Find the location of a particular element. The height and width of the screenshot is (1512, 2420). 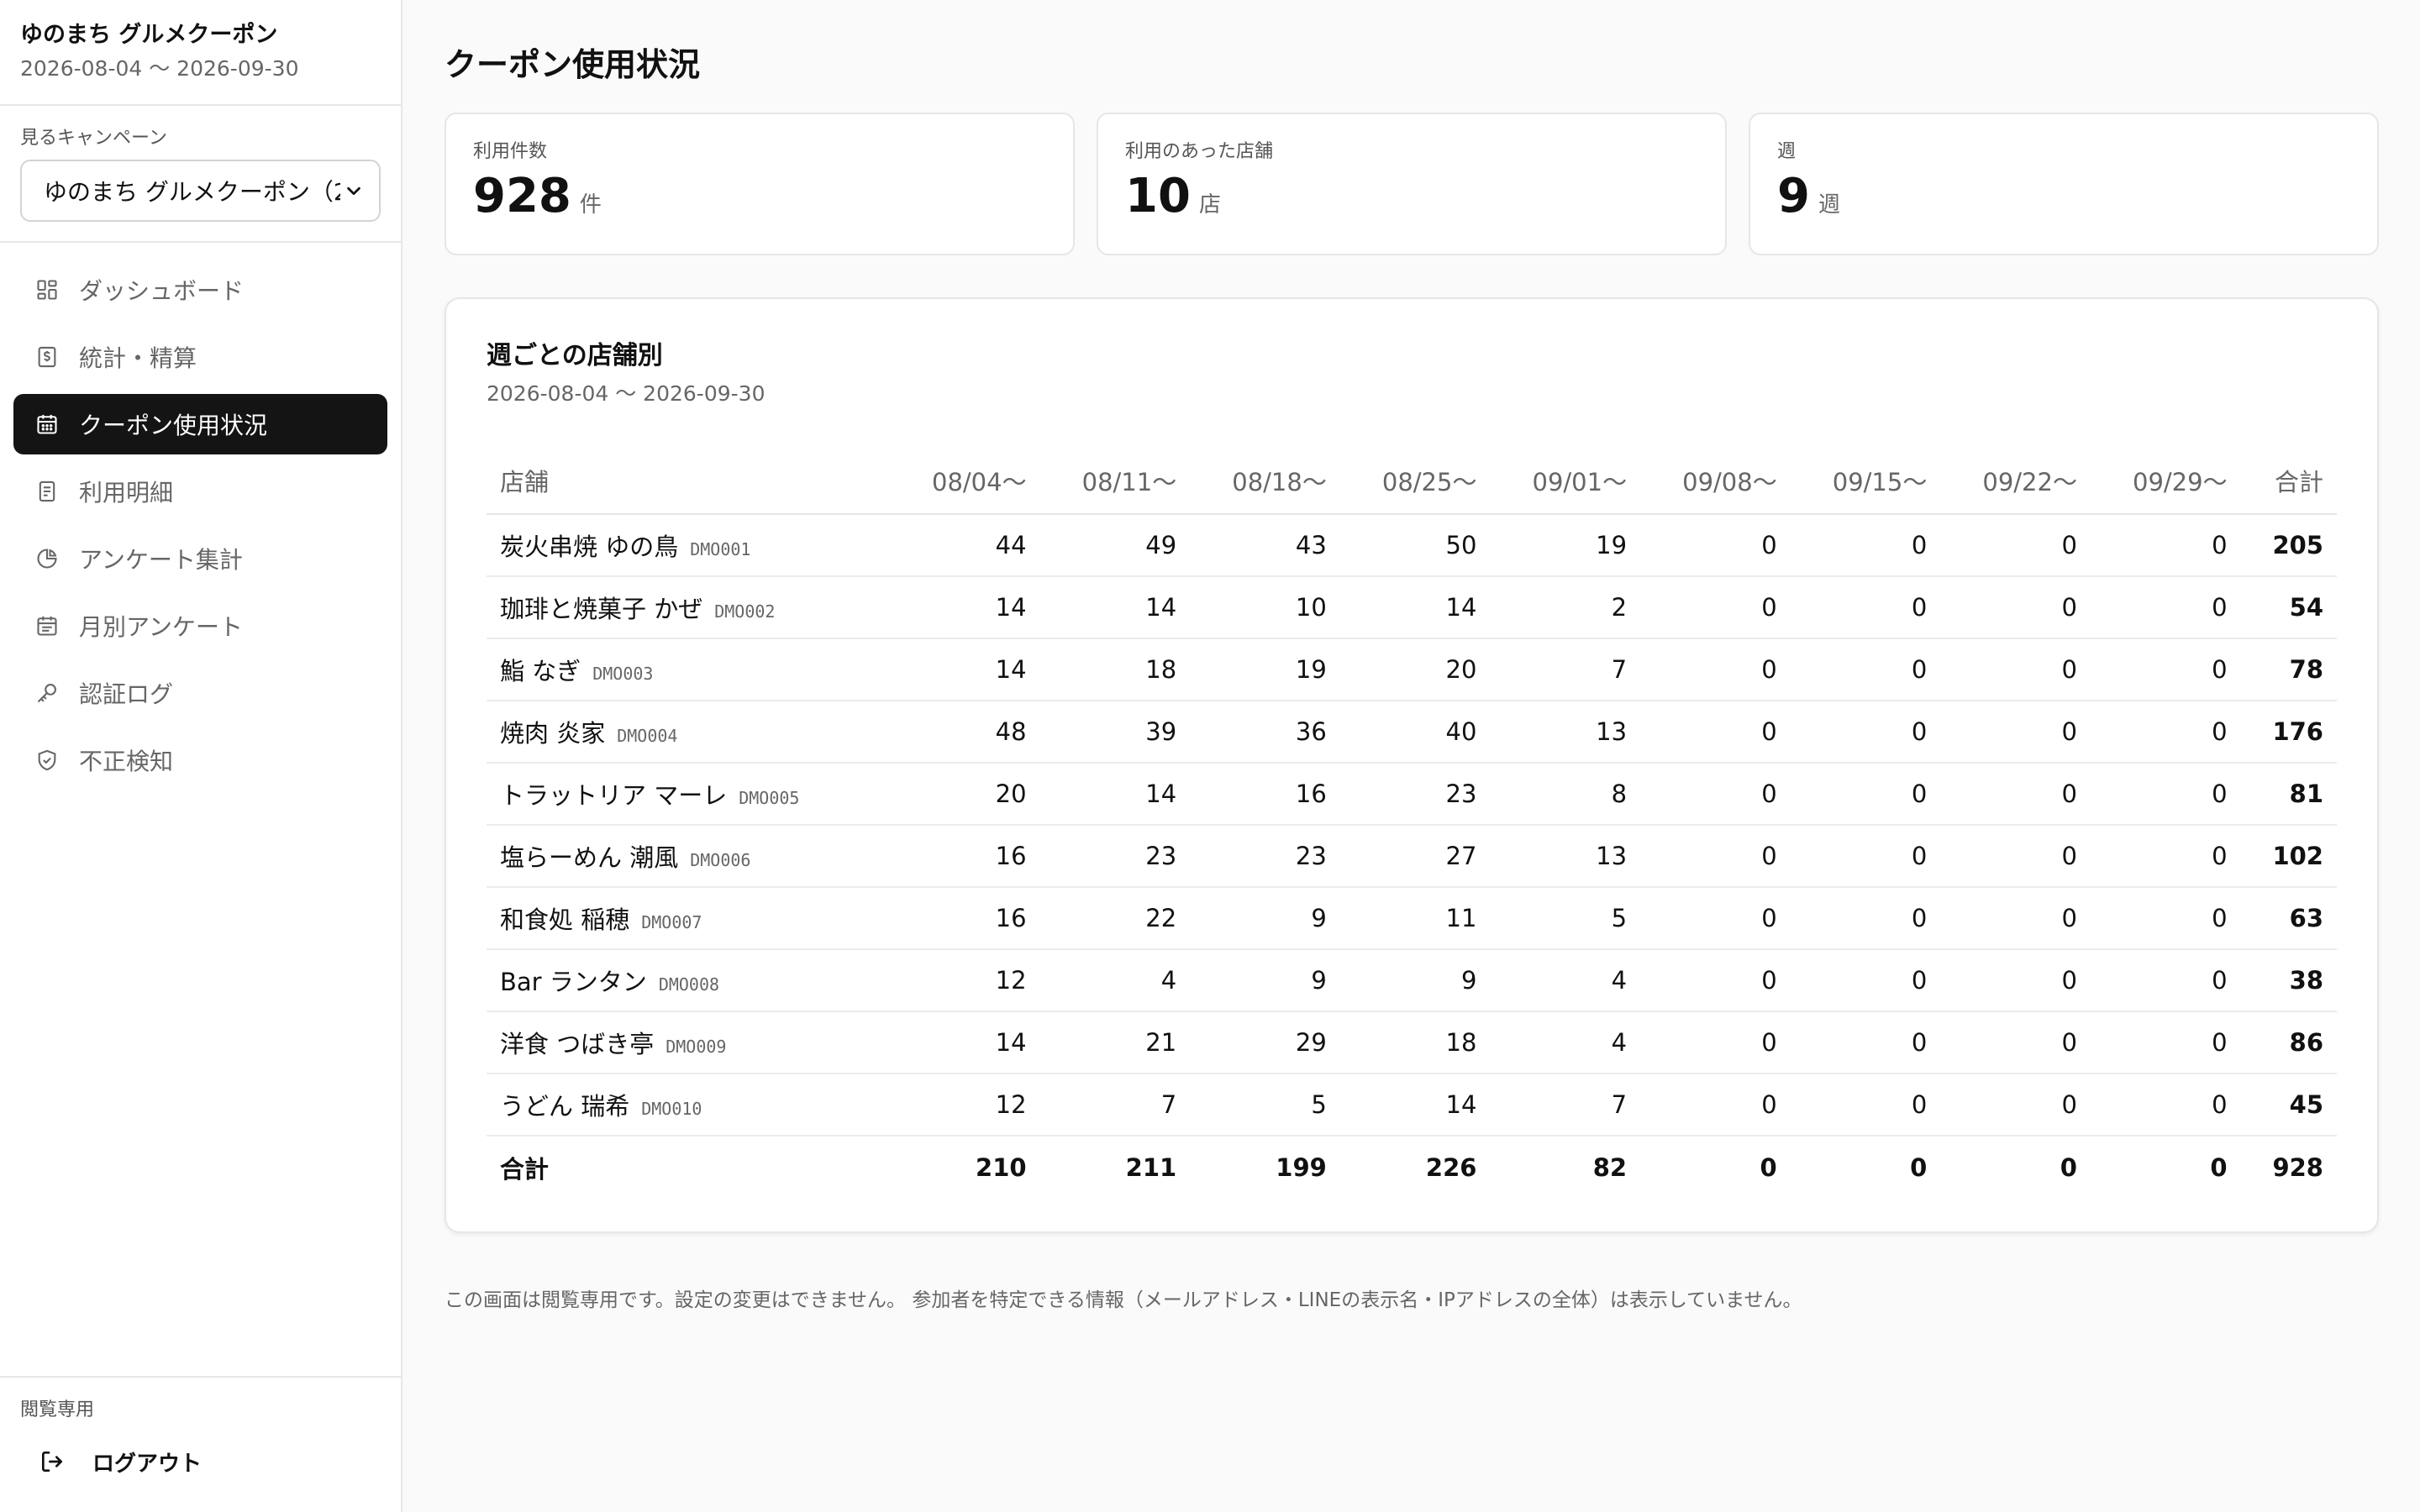

count-cell: 40 is located at coordinates (1415, 732).